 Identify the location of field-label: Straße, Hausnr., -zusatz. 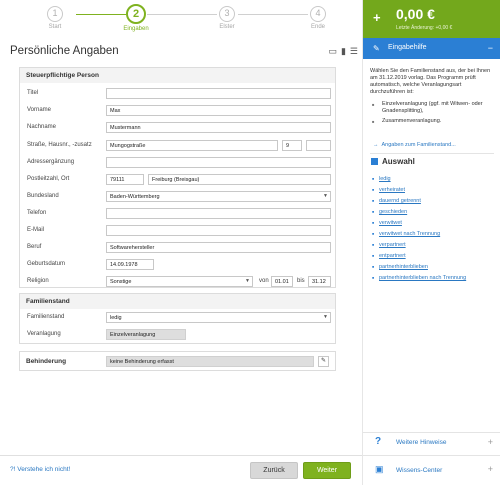
(59, 145).